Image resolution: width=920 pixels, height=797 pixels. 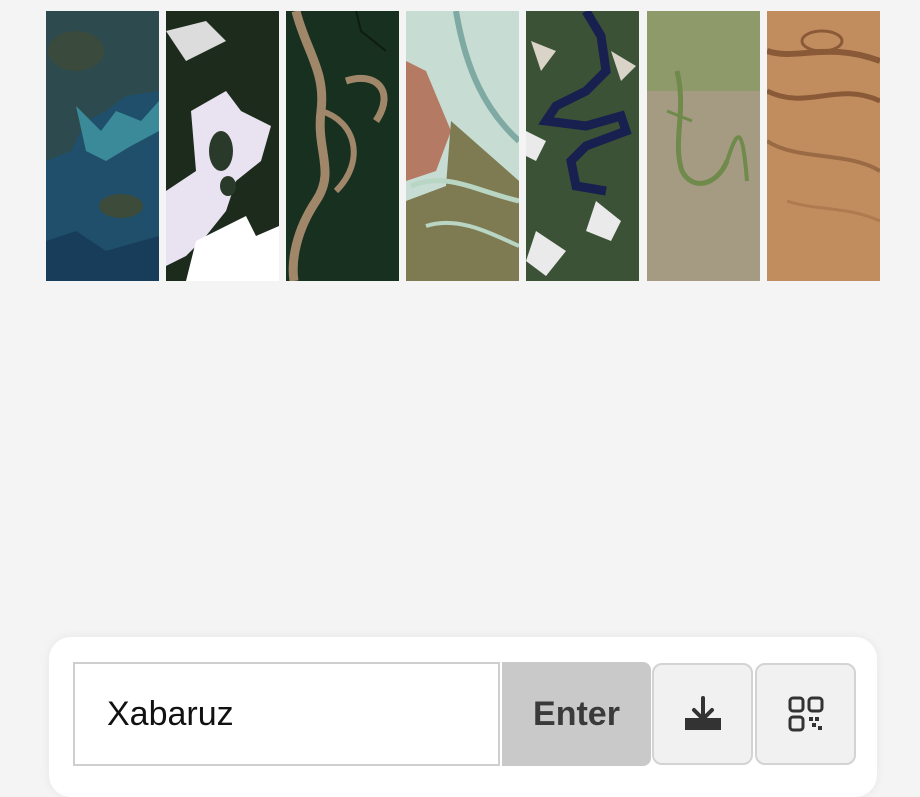 I want to click on satellite-image-coast, so click(x=102, y=146).